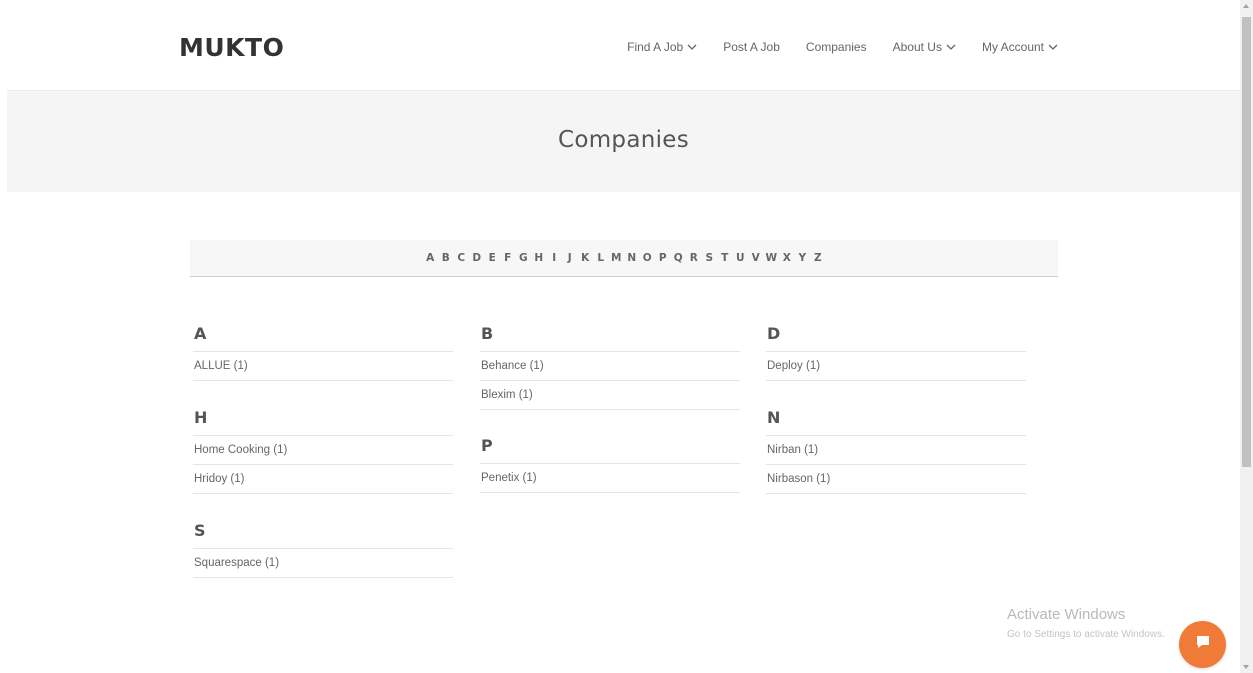  I want to click on chat-bubble-icon, so click(1203, 644).